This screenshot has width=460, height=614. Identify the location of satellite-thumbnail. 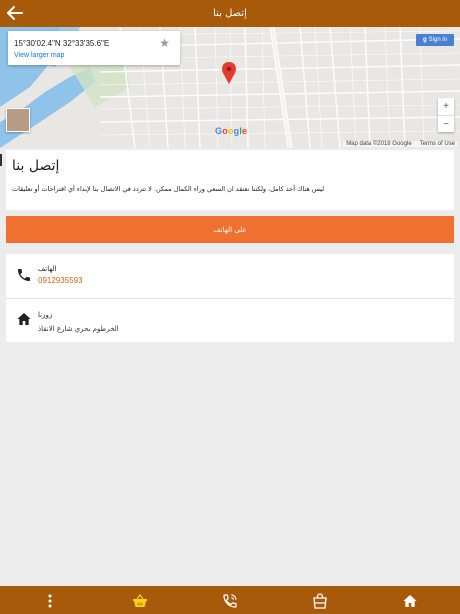
(18, 120).